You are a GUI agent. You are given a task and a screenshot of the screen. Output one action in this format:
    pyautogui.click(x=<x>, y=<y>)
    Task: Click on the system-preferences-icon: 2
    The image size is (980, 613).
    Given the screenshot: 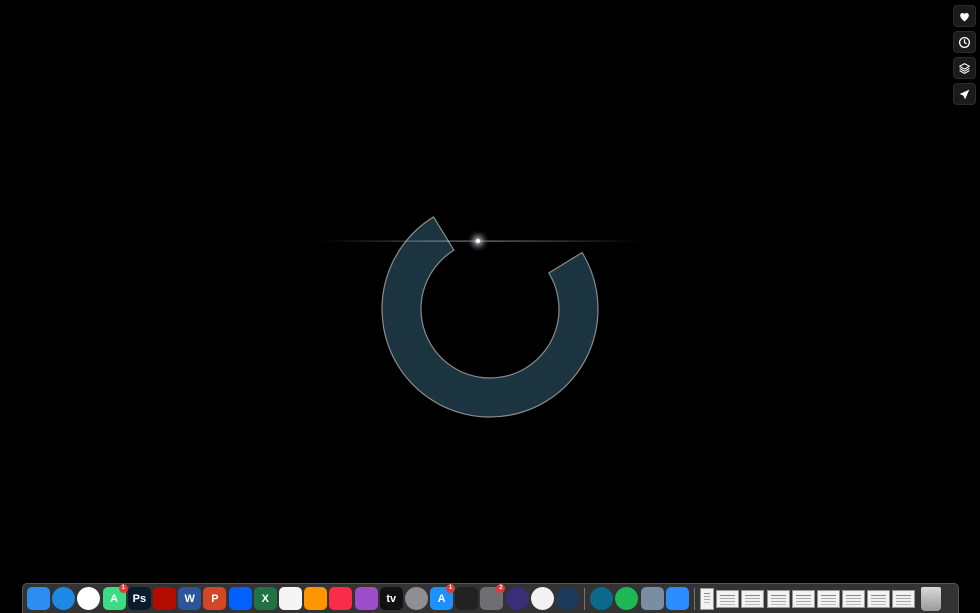 What is the action you would take?
    pyautogui.click(x=493, y=597)
    